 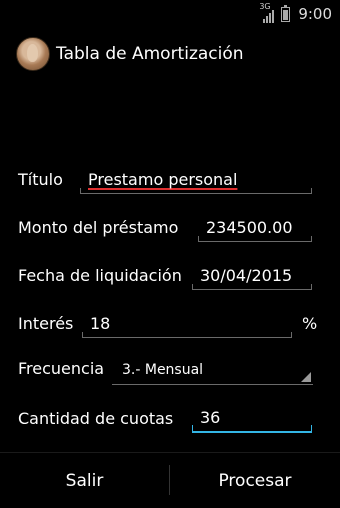 I want to click on monto-field: 234500.00, so click(x=255, y=228).